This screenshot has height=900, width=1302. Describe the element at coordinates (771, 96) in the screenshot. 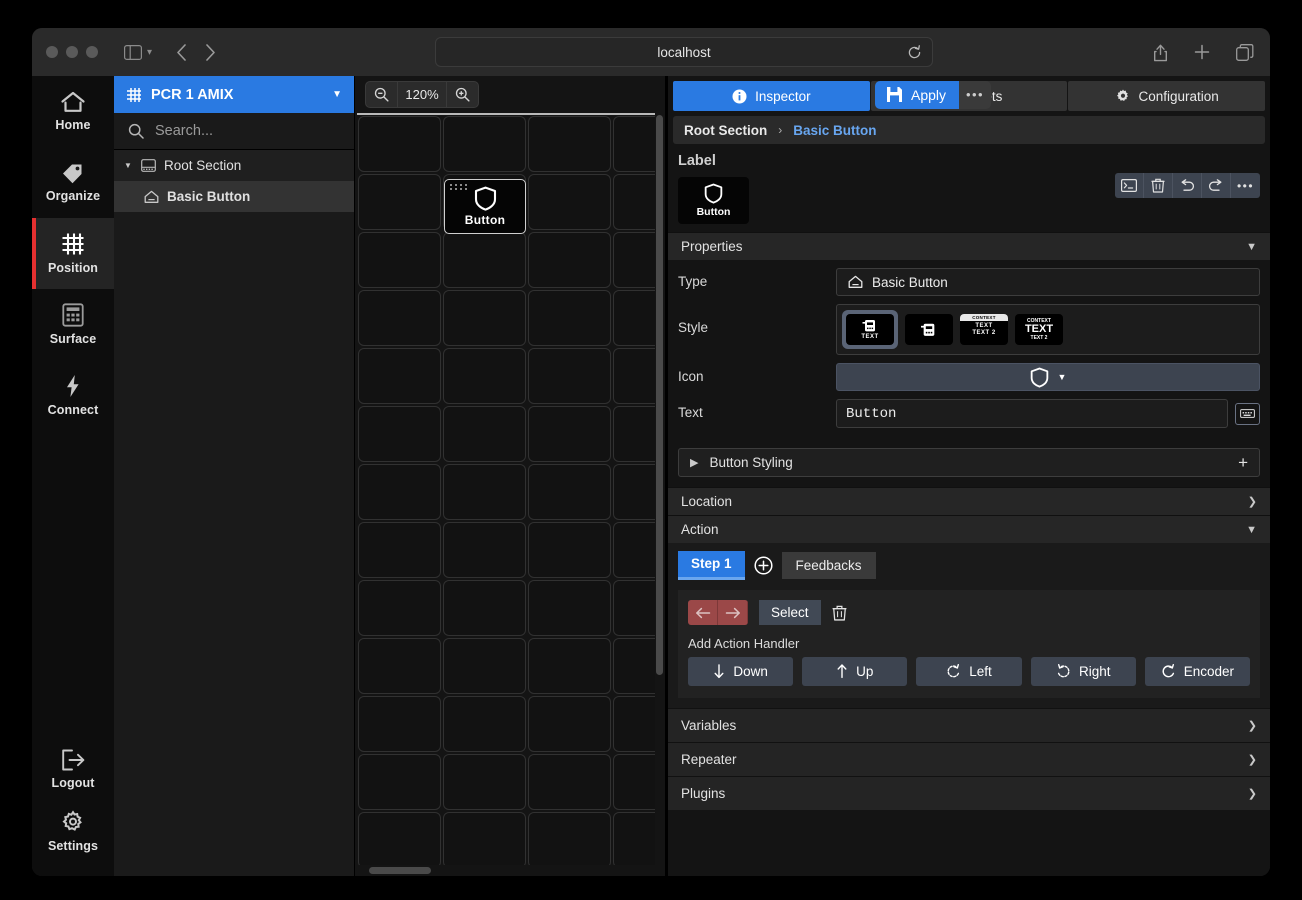

I see `tab-inspector: Inspector` at that location.